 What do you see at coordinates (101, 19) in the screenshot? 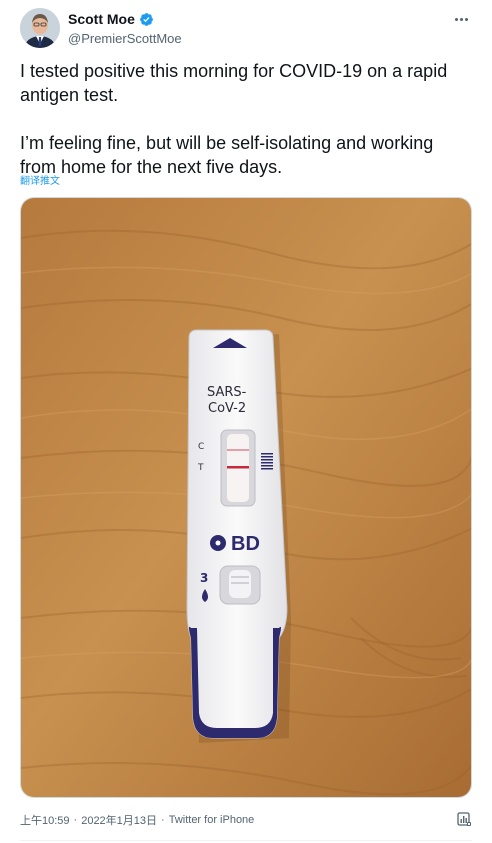
I see `display-name: Scott Moe` at bounding box center [101, 19].